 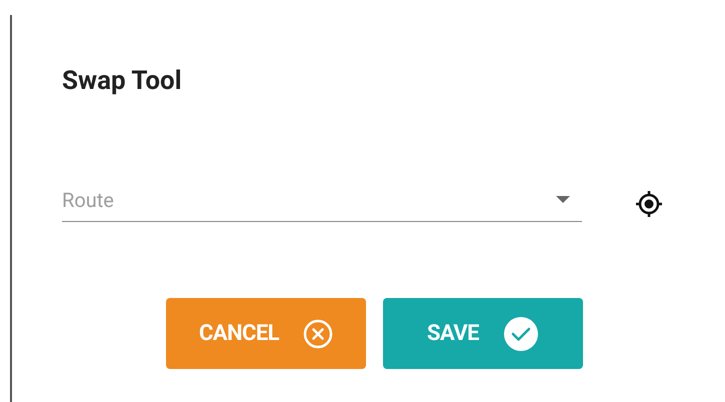 What do you see at coordinates (483, 333) in the screenshot?
I see `save-button: SAVE` at bounding box center [483, 333].